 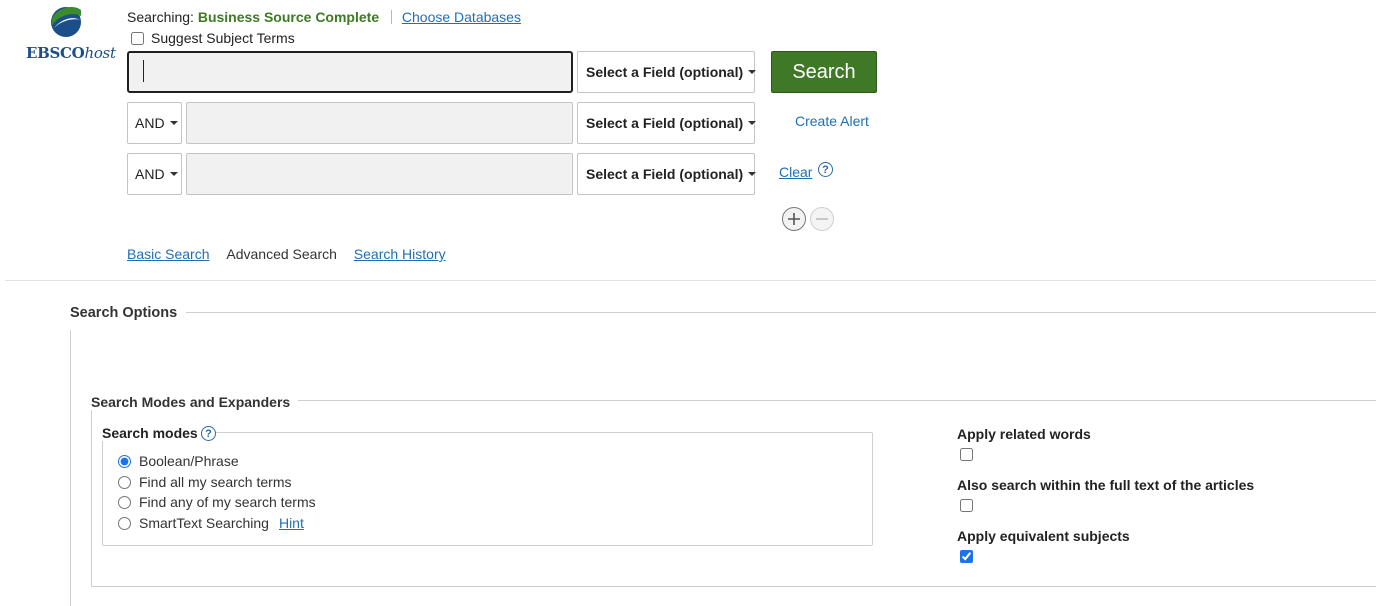 I want to click on suggest-subject-terms-label: Suggest Subject Terms, so click(x=223, y=38).